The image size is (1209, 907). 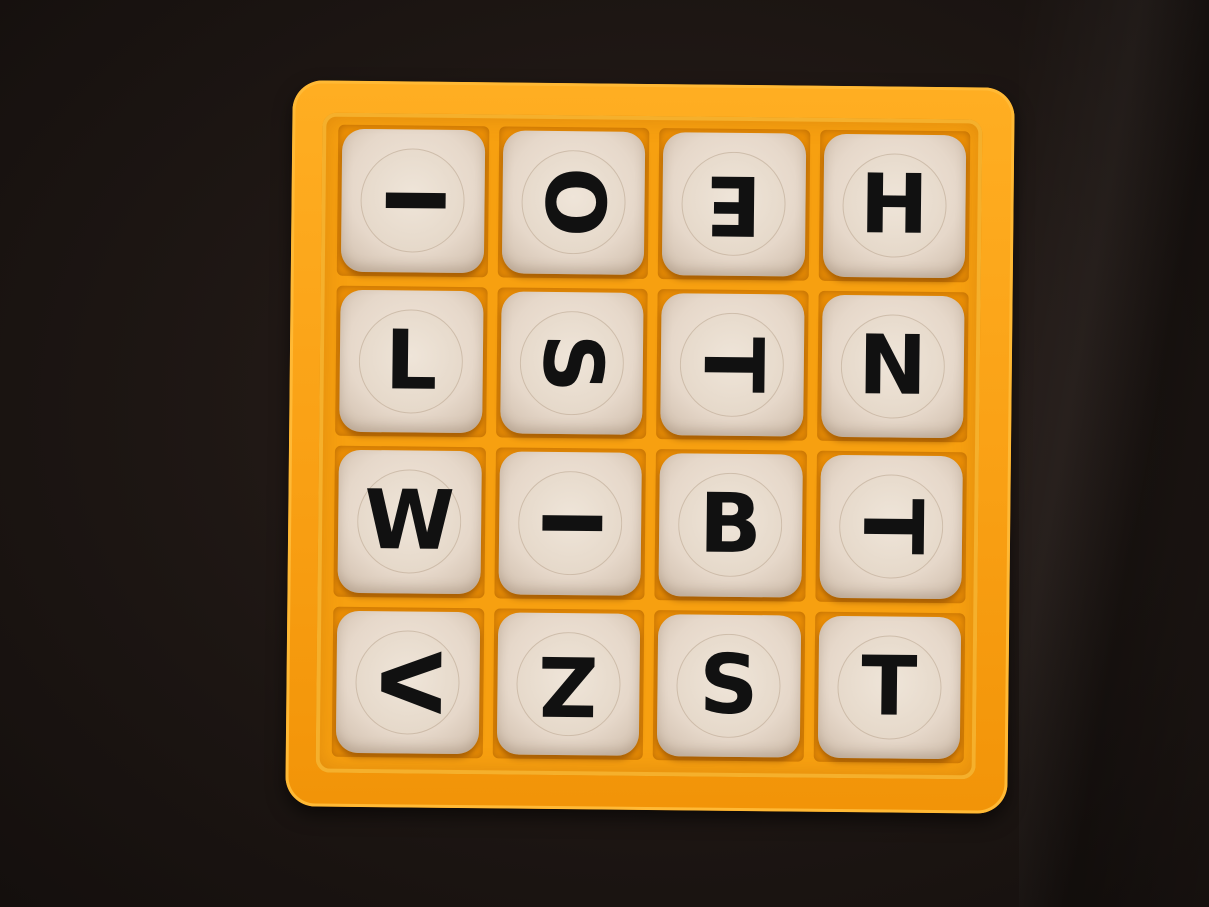 I want to click on letter-die: V, so click(x=407, y=682).